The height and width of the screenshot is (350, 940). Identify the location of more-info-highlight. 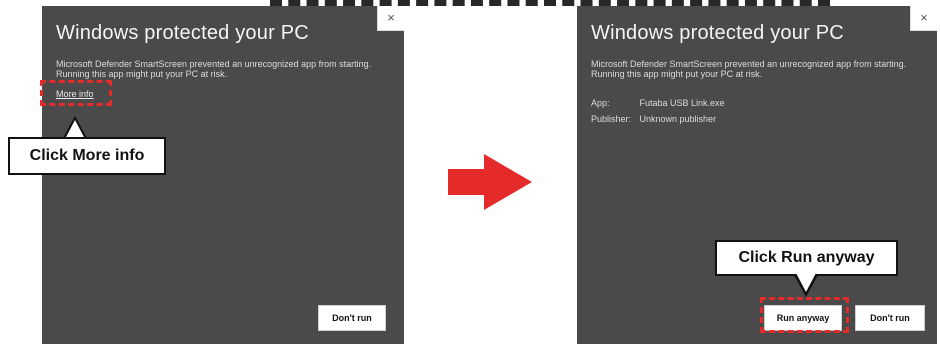
(76, 93).